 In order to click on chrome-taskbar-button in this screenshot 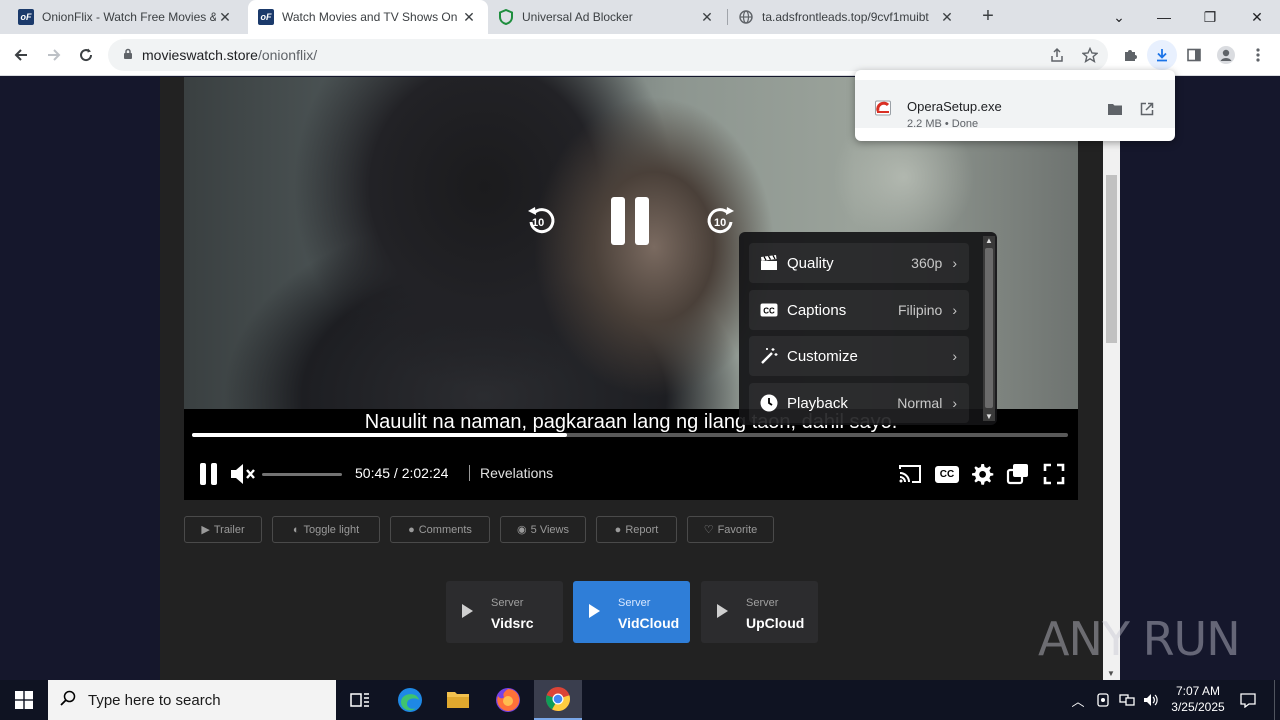, I will do `click(558, 700)`.